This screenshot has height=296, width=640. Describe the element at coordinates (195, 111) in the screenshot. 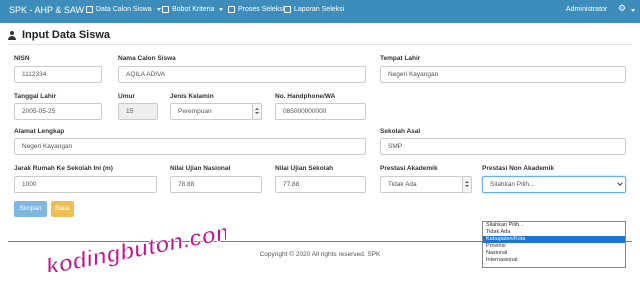

I see `jenis-kelamin-value: Perempuan` at that location.